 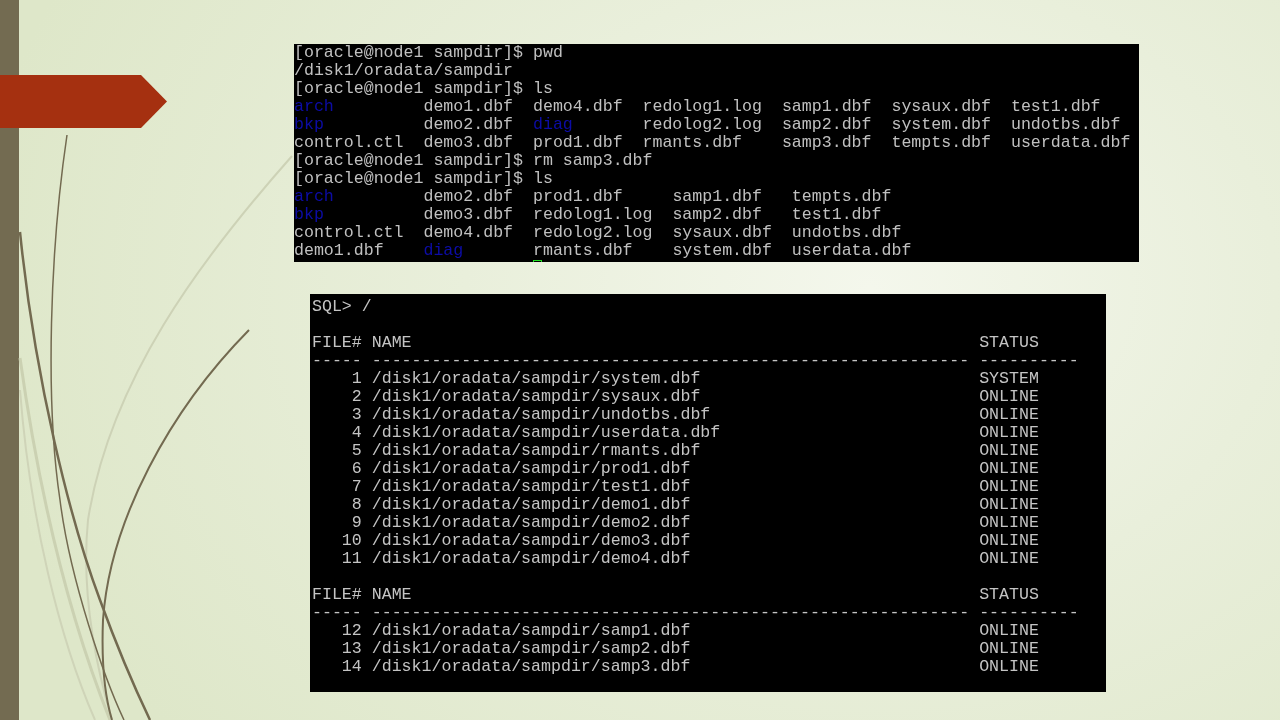 What do you see at coordinates (1009, 342) in the screenshot?
I see `column-header: STATUS` at bounding box center [1009, 342].